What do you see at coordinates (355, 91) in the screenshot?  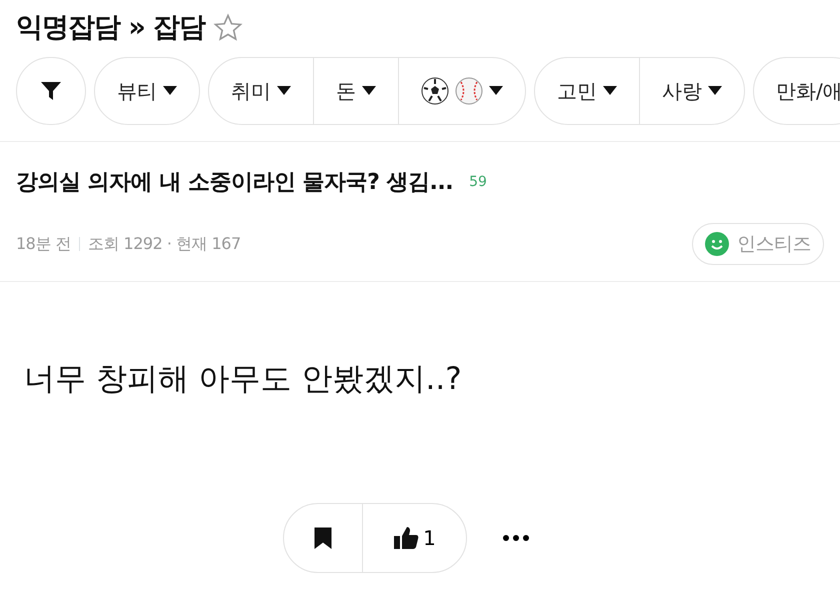 I see `filter-chip: 돈` at bounding box center [355, 91].